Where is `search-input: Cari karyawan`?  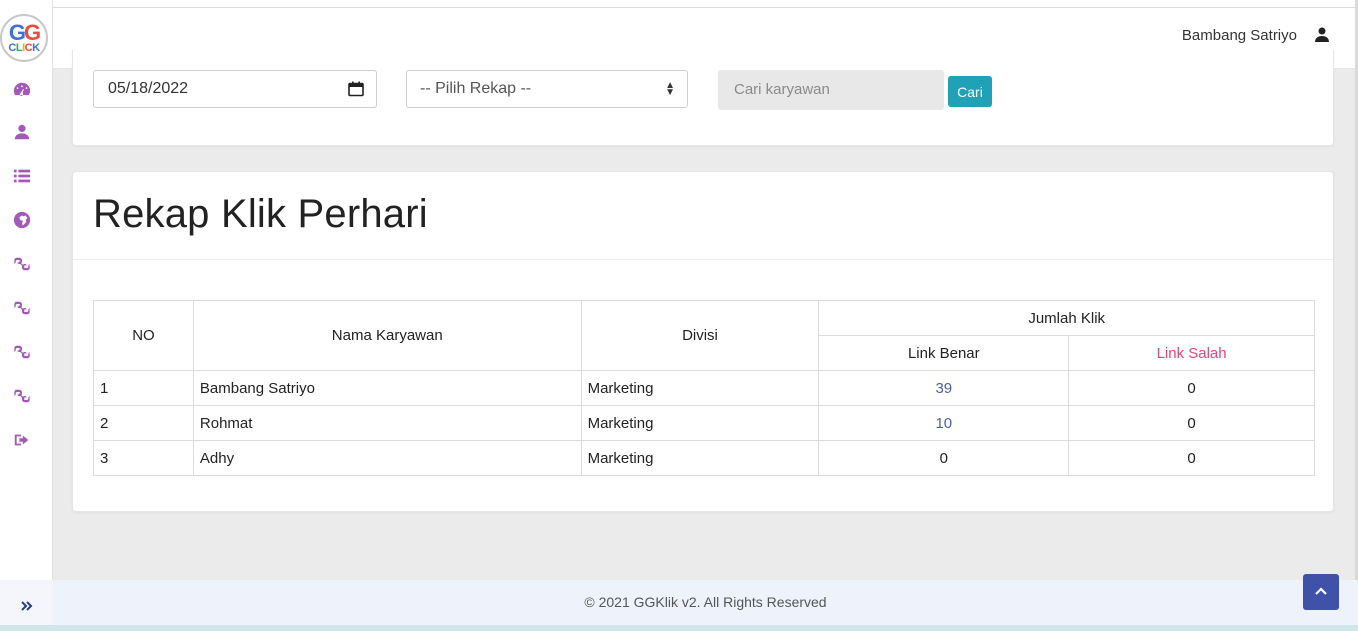
search-input: Cari karyawan is located at coordinates (831, 90).